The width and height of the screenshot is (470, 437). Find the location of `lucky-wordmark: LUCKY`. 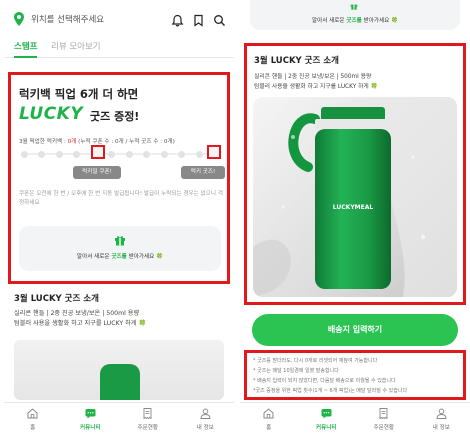

lucky-wordmark: LUCKY is located at coordinates (51, 114).